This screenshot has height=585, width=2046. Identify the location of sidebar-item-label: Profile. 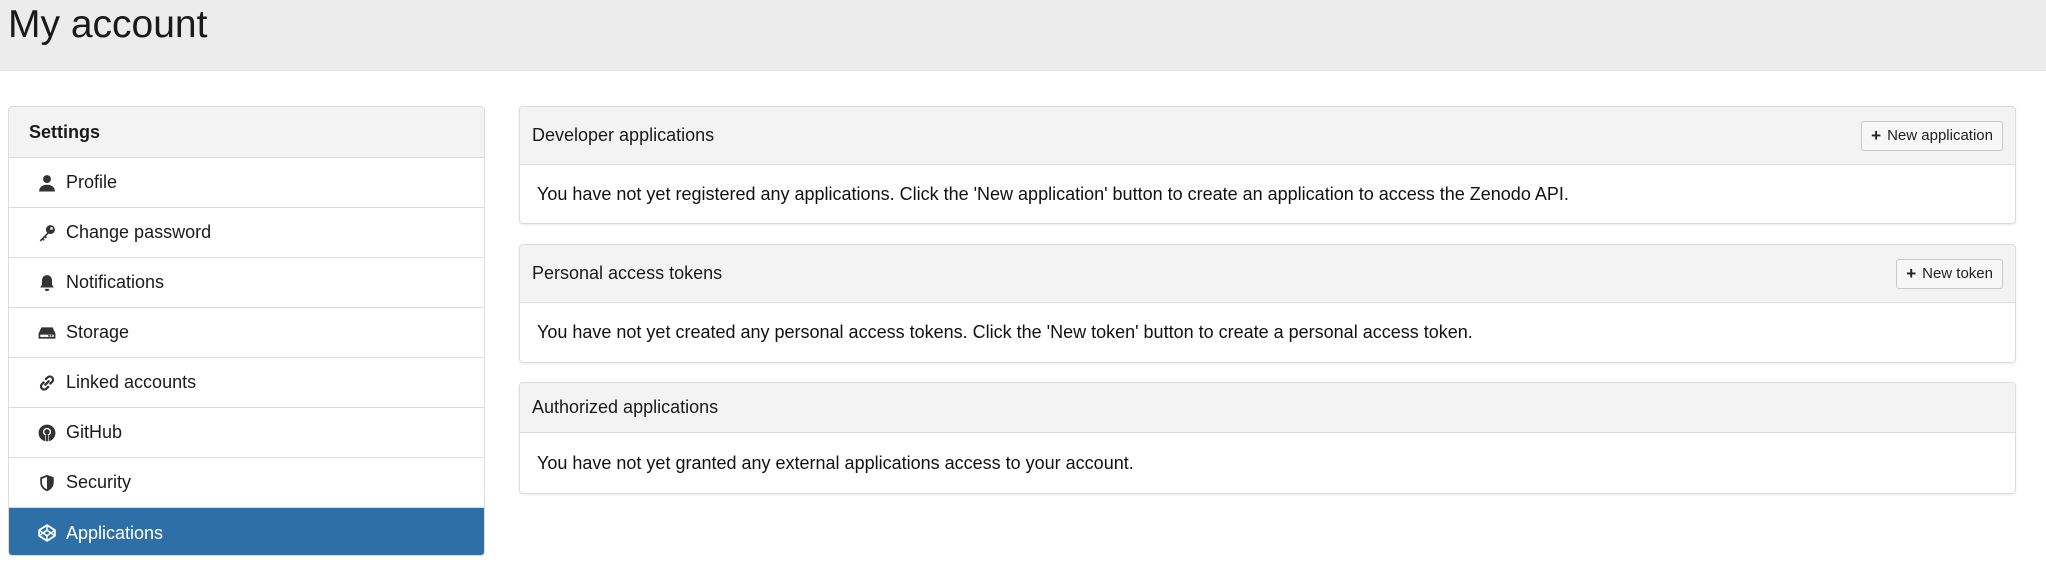
(92, 182).